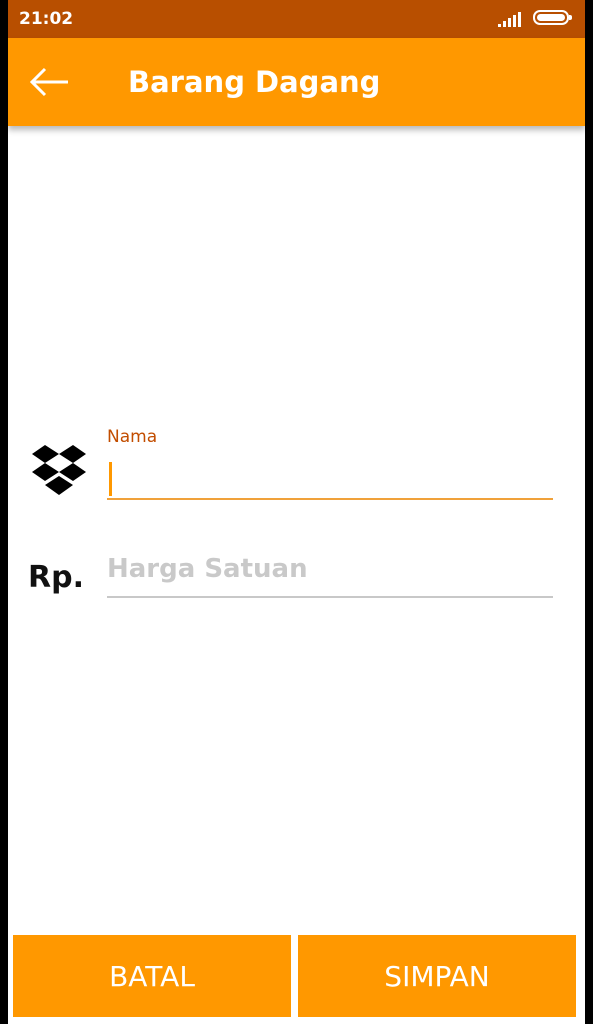 The width and height of the screenshot is (593, 1024). I want to click on signal-icon, so click(509, 19).